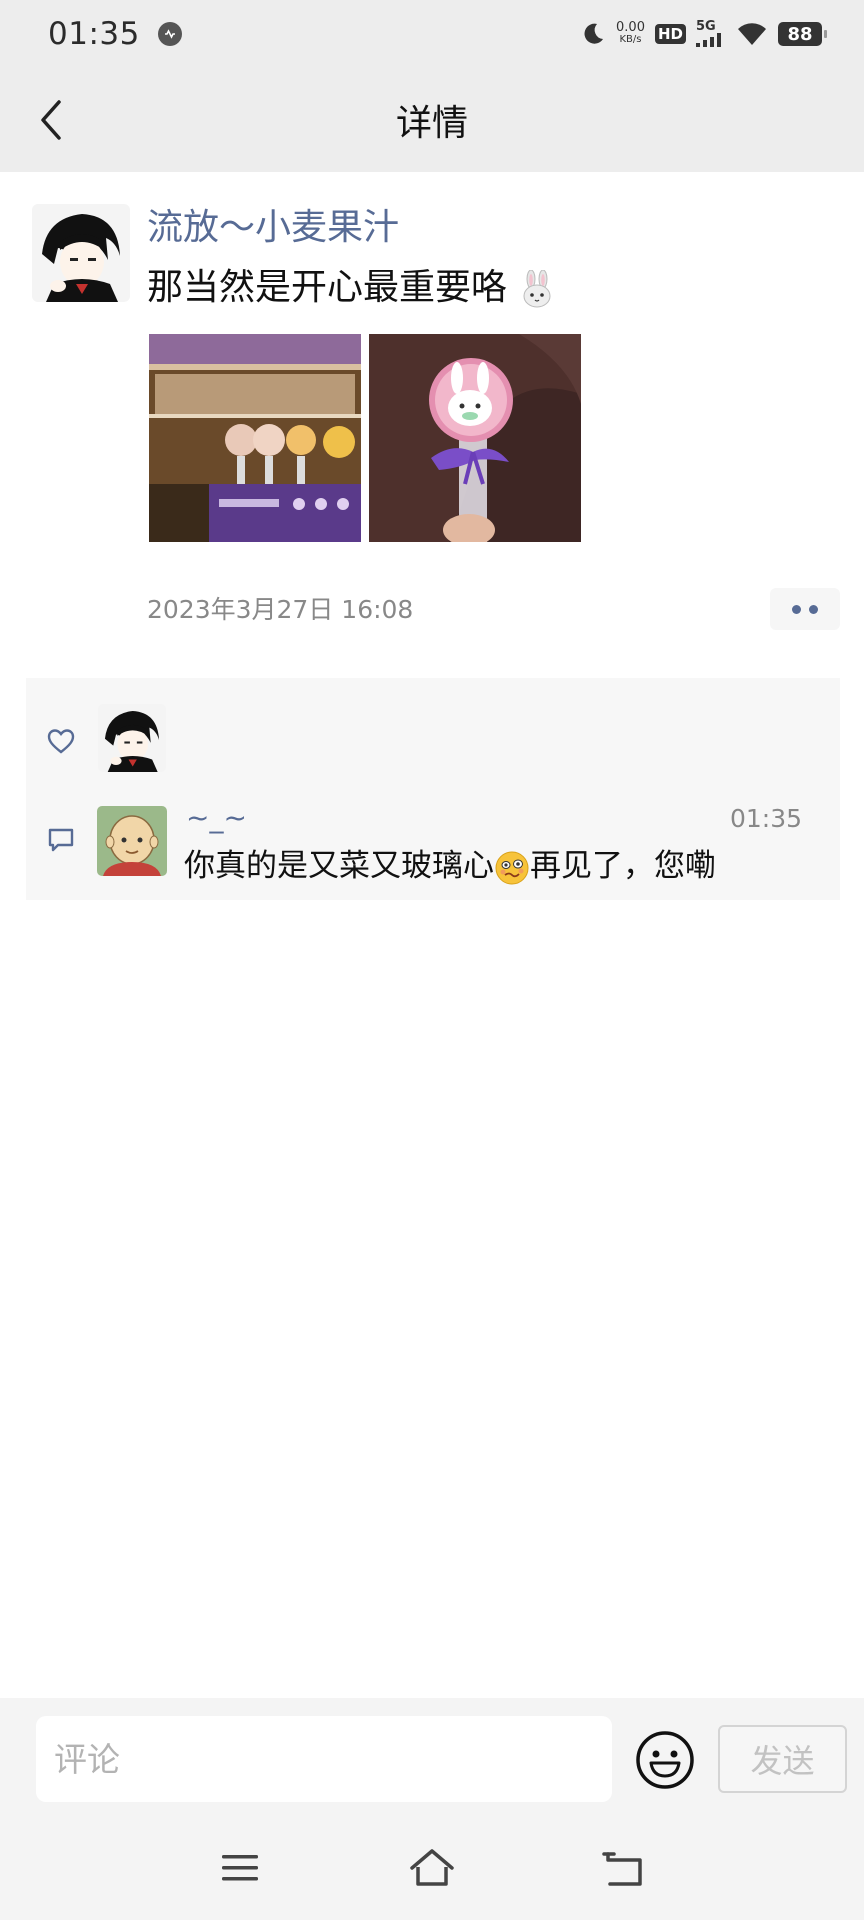 This screenshot has width=864, height=1920. I want to click on comment-icon, so click(61, 840).